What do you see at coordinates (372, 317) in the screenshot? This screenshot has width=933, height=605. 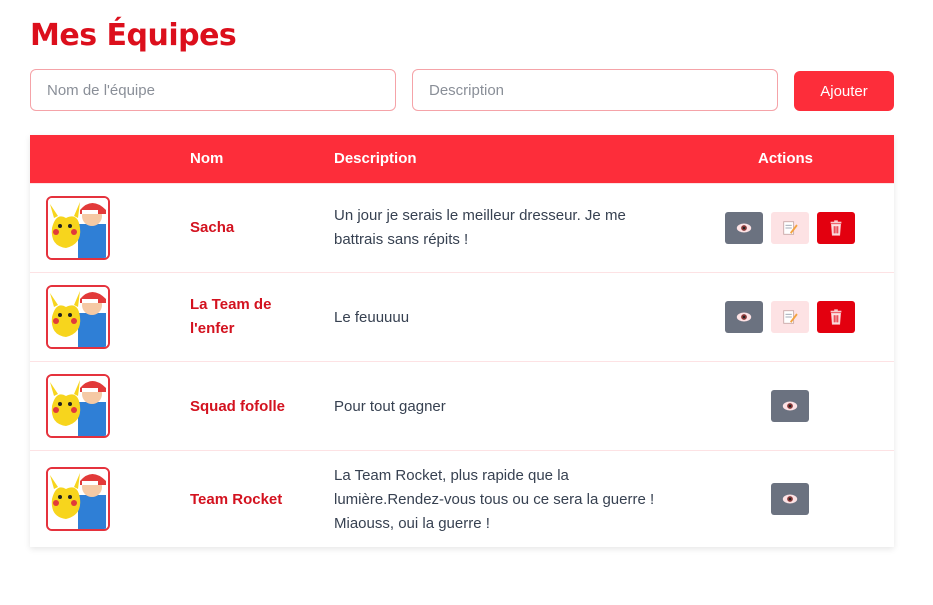 I see `team-description: Le feuuuuu` at bounding box center [372, 317].